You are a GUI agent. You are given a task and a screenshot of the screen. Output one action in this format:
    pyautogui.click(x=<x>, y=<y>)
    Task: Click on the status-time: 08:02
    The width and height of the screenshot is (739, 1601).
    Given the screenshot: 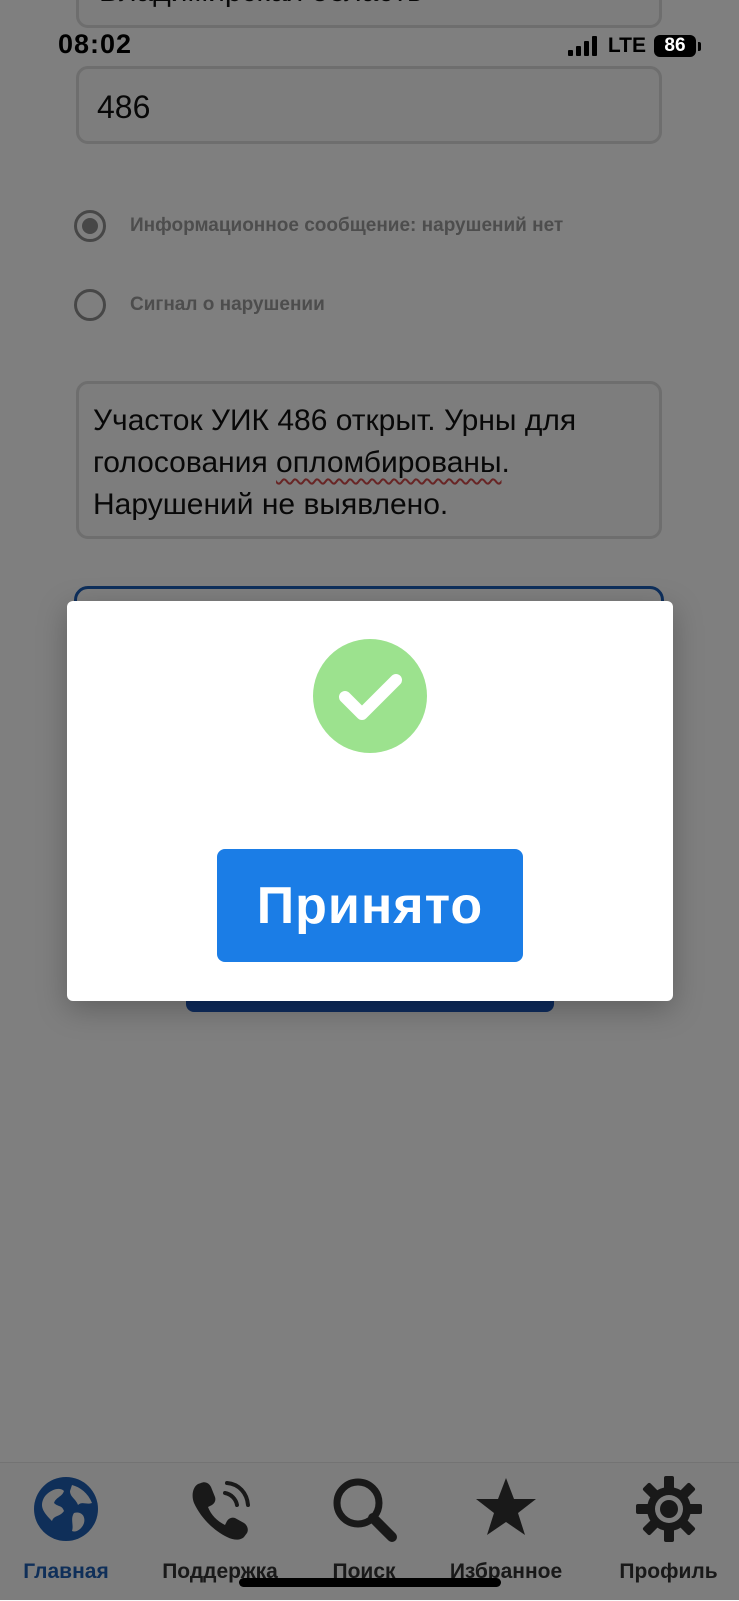 What is the action you would take?
    pyautogui.click(x=95, y=44)
    